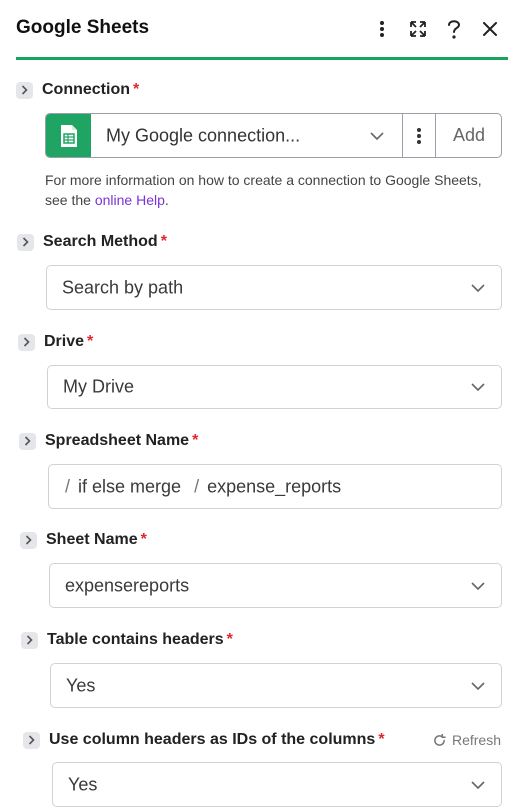  I want to click on help-icon, so click(454, 29).